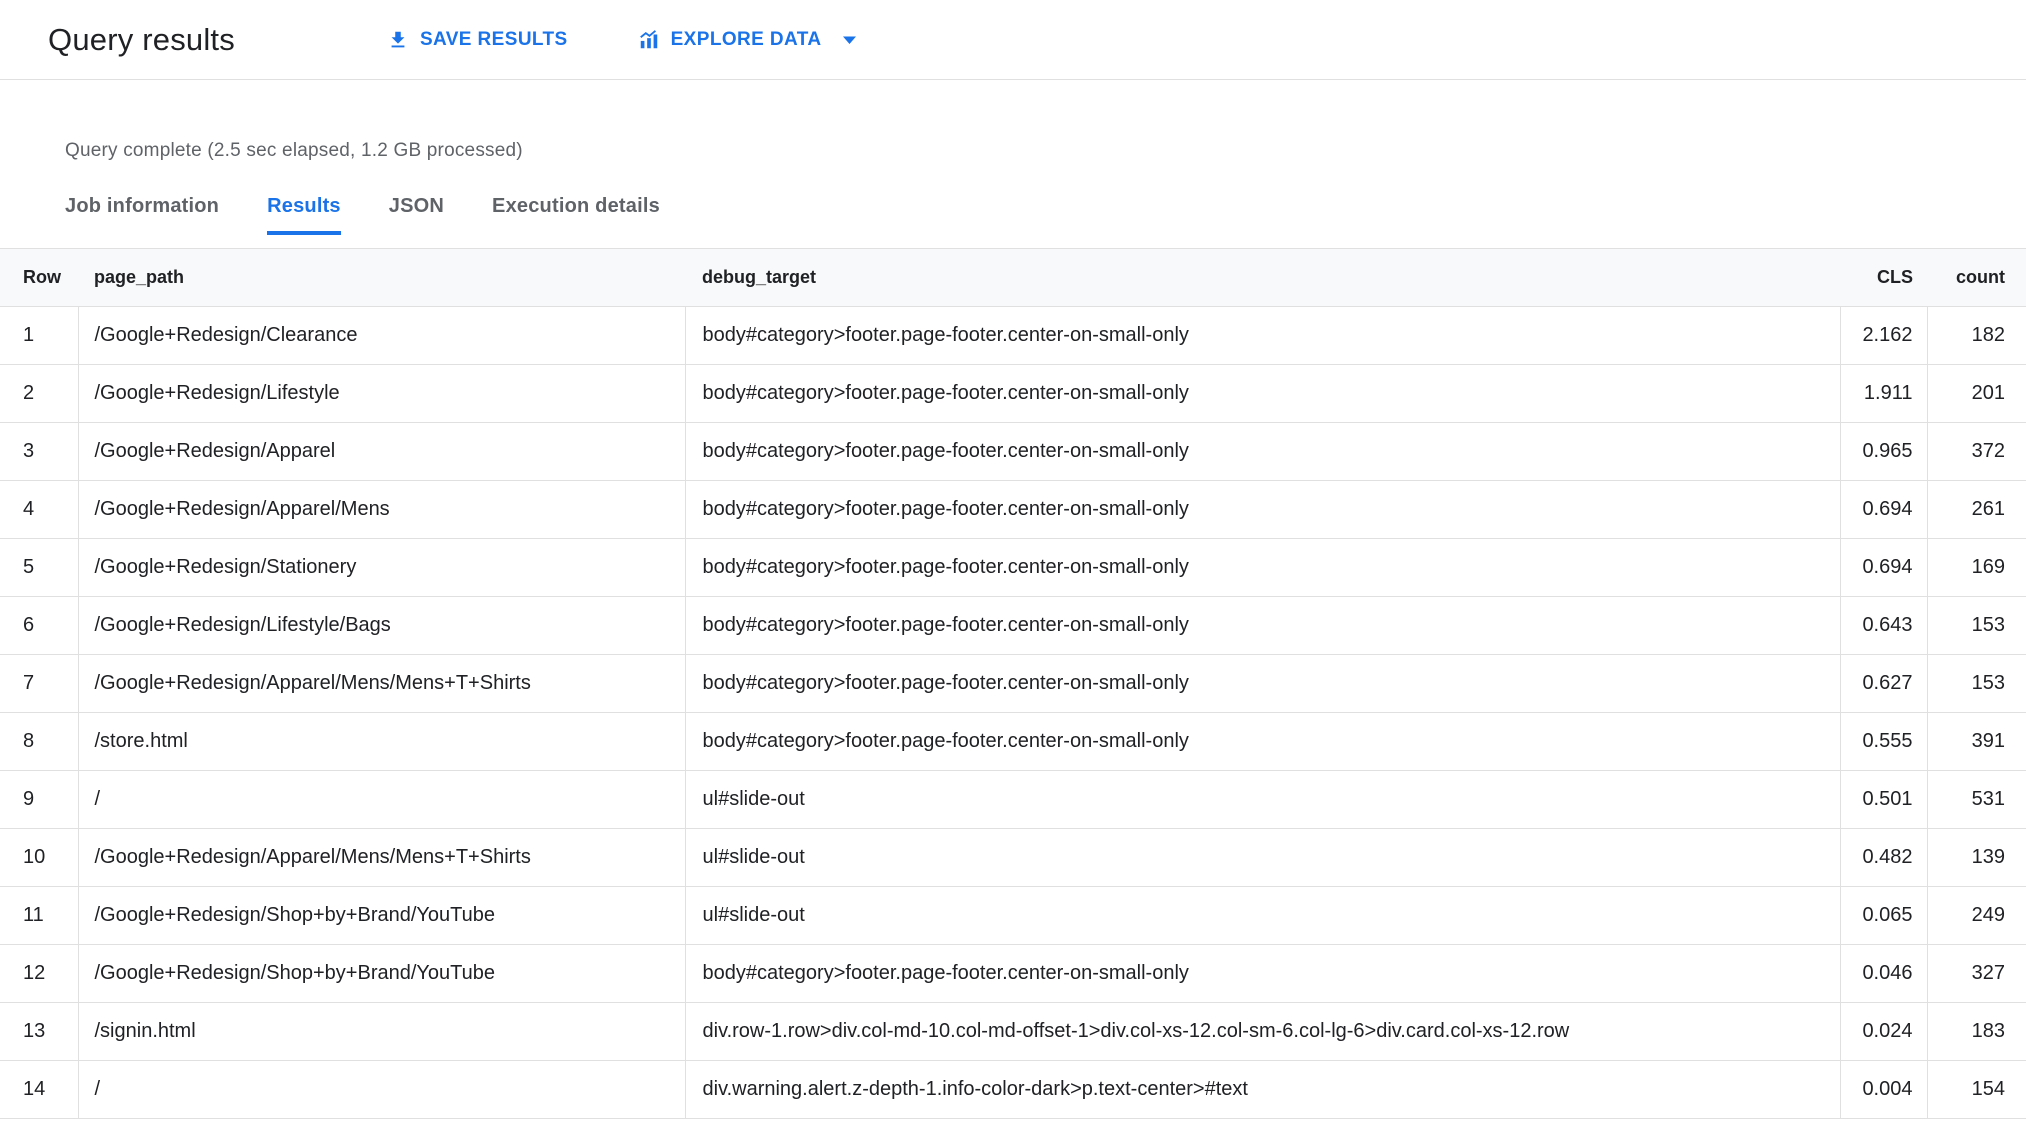 This screenshot has width=2026, height=1128. Describe the element at coordinates (576, 215) in the screenshot. I see `tab-execution-details: Execution details` at that location.